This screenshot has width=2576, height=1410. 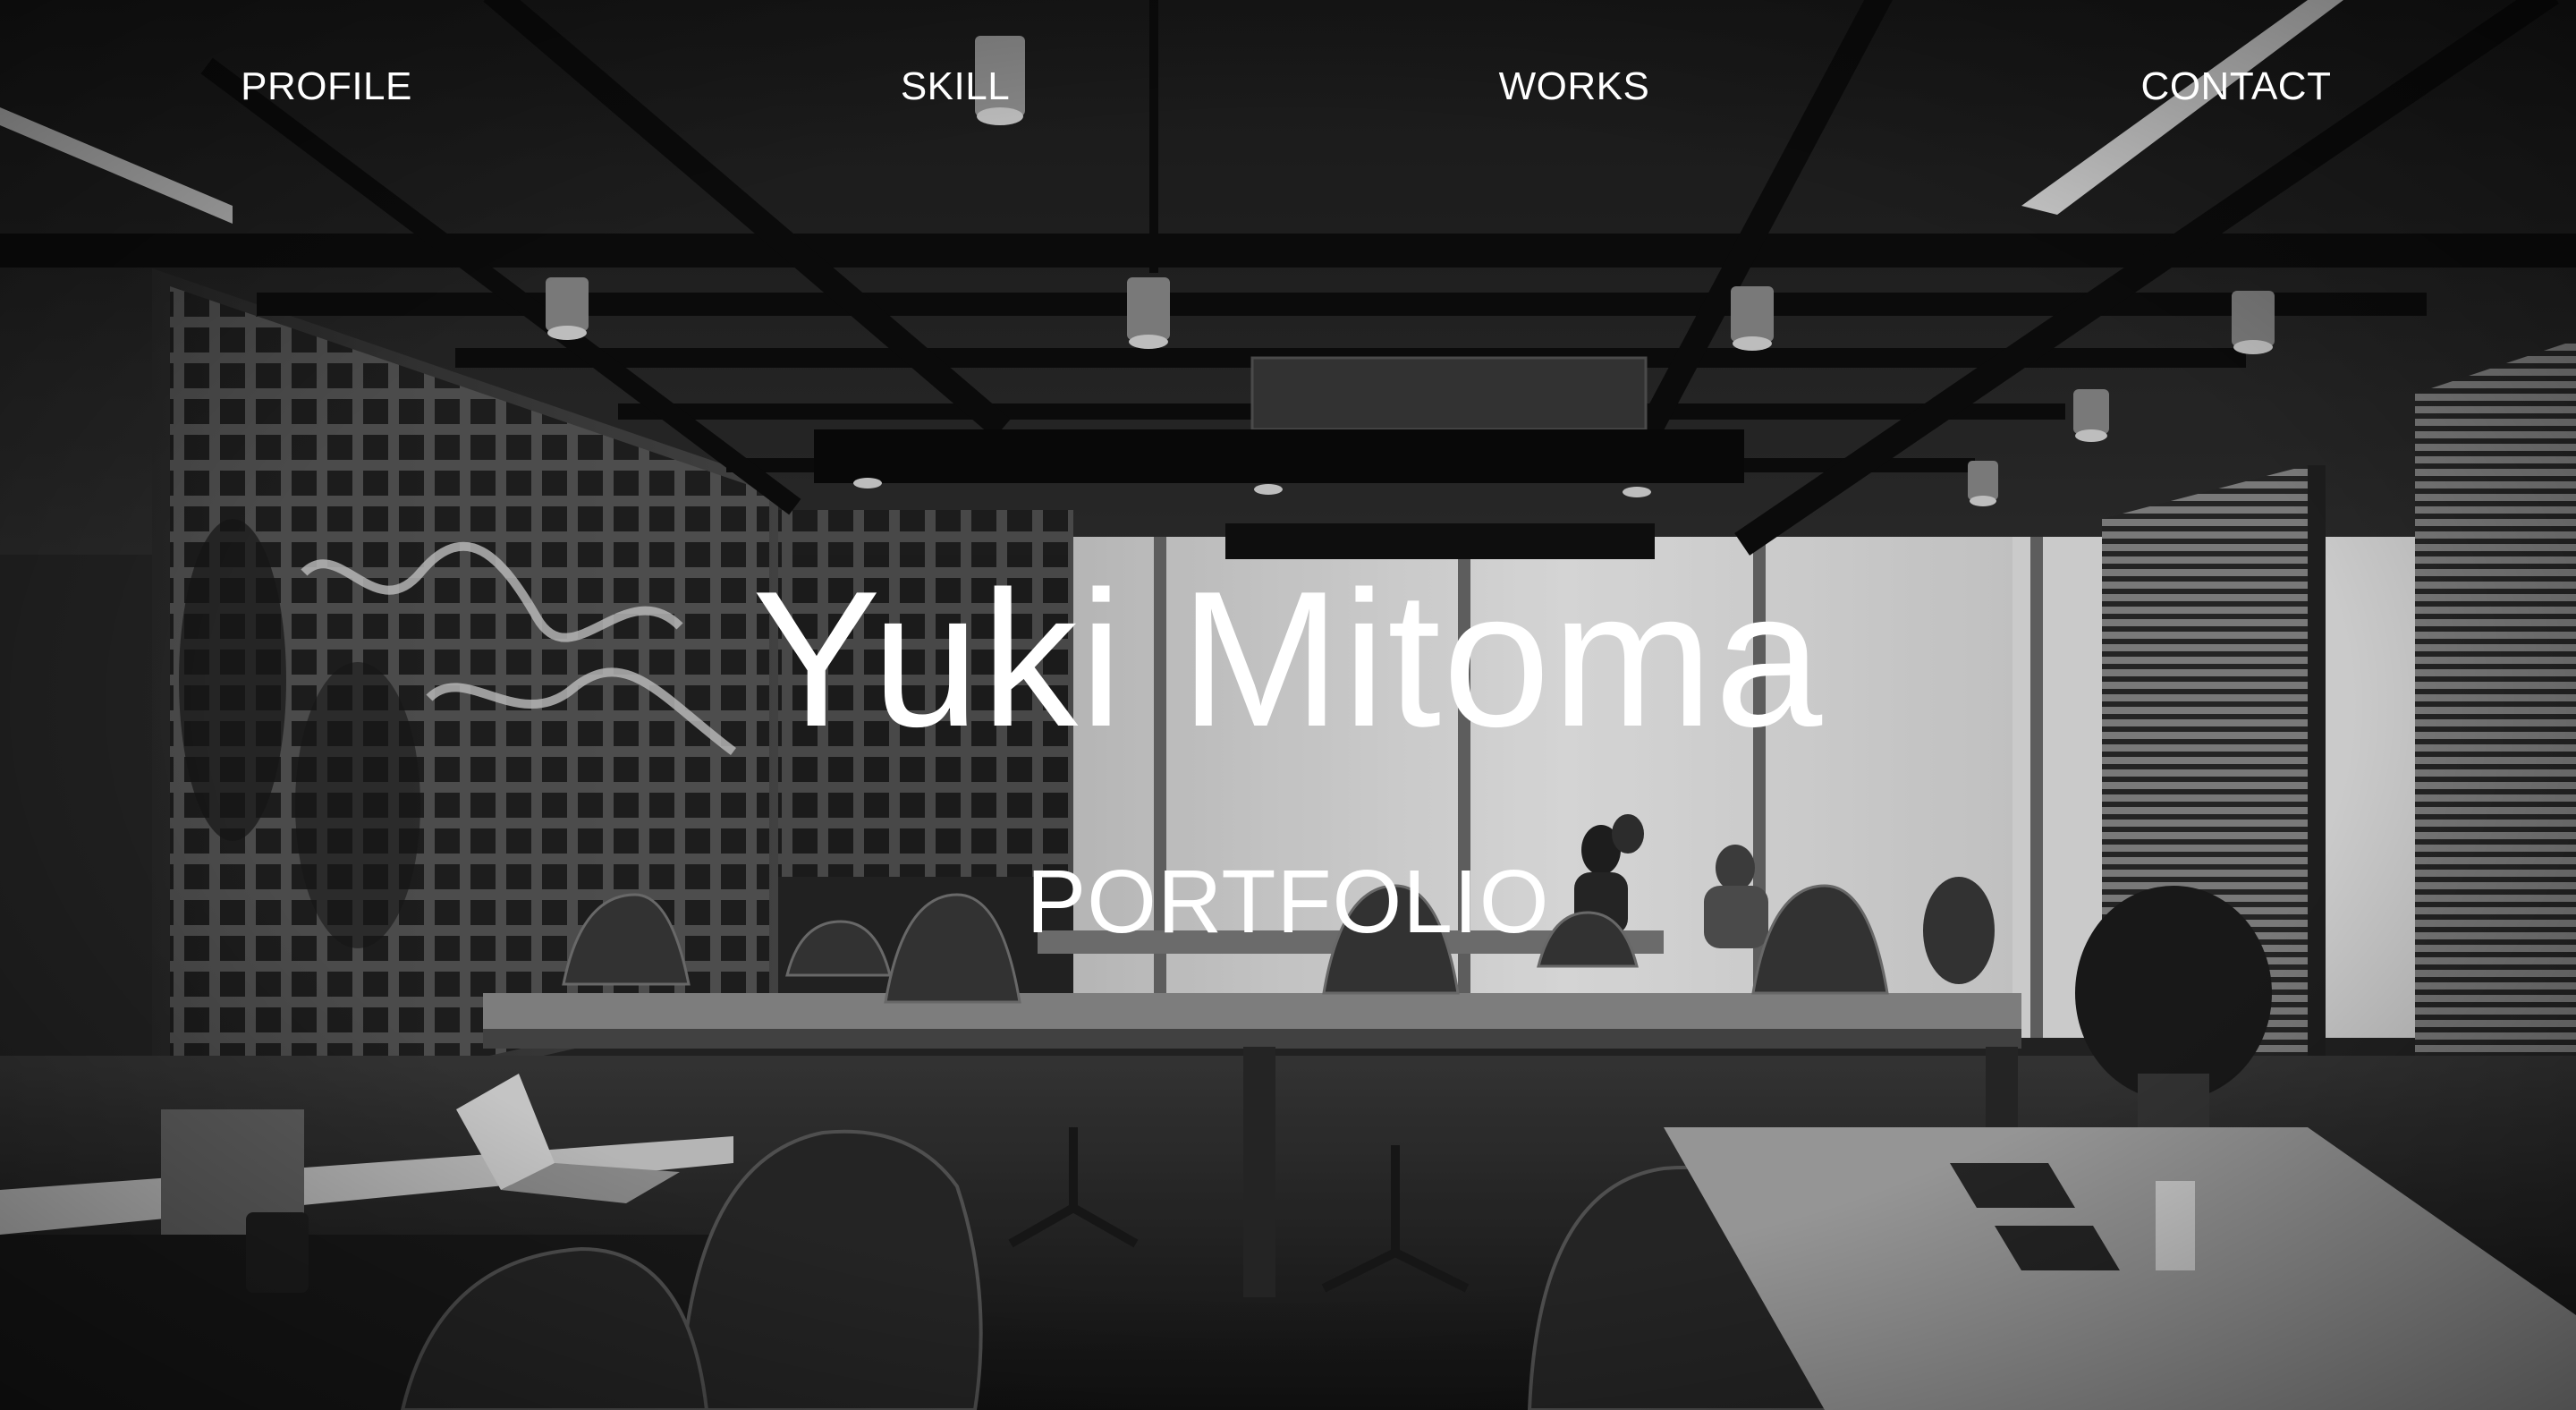 What do you see at coordinates (955, 86) in the screenshot?
I see `nav-link-skill: SKILL` at bounding box center [955, 86].